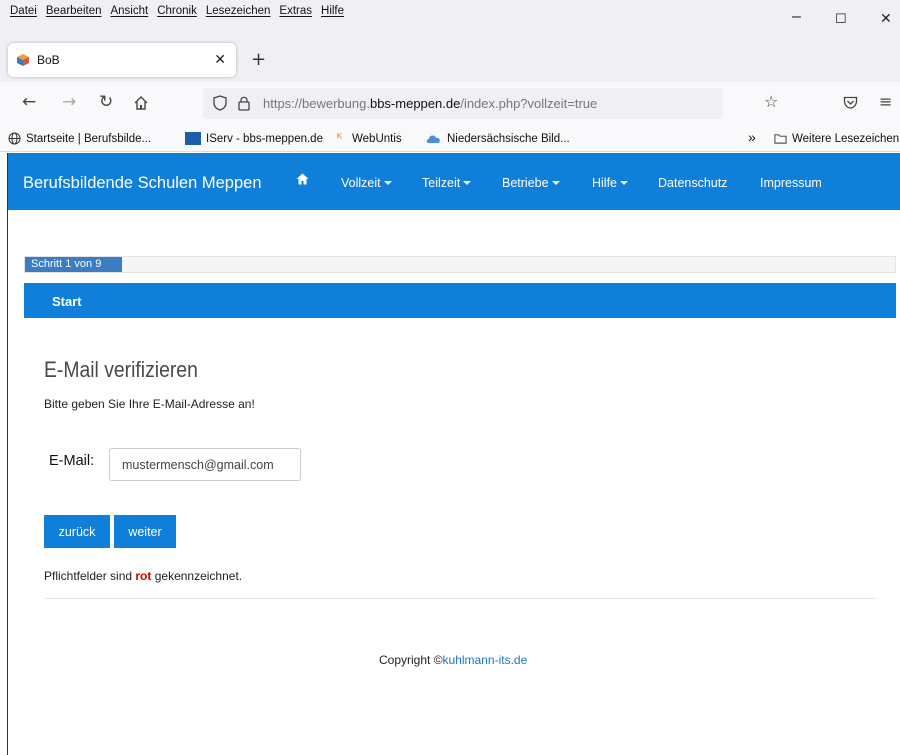 The height and width of the screenshot is (755, 900). I want to click on maximize-button: ☐, so click(841, 19).